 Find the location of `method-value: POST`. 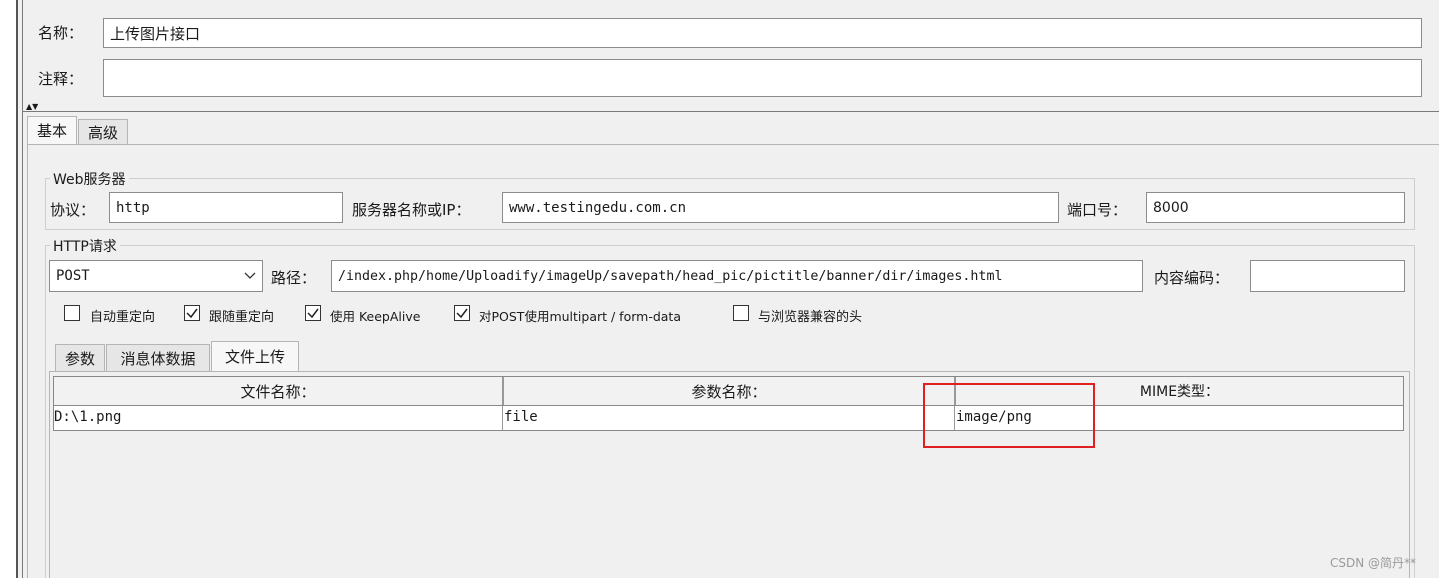

method-value: POST is located at coordinates (73, 276).